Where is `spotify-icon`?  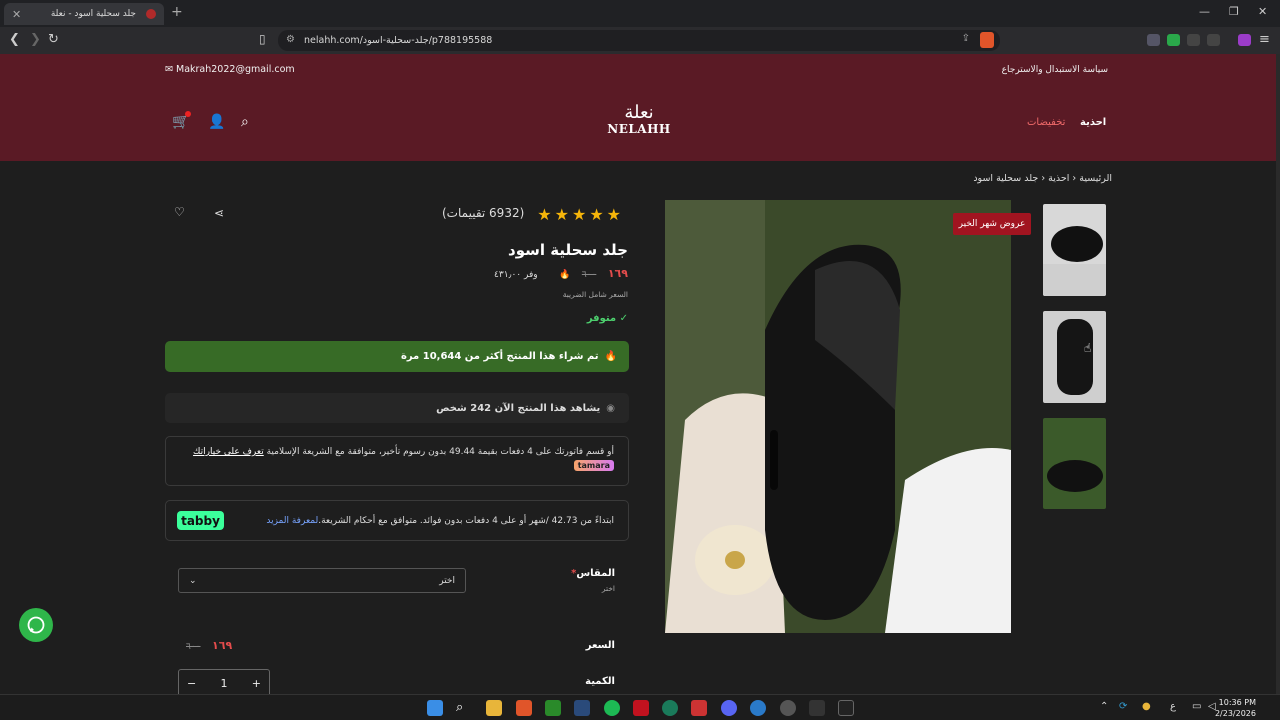 spotify-icon is located at coordinates (612, 708).